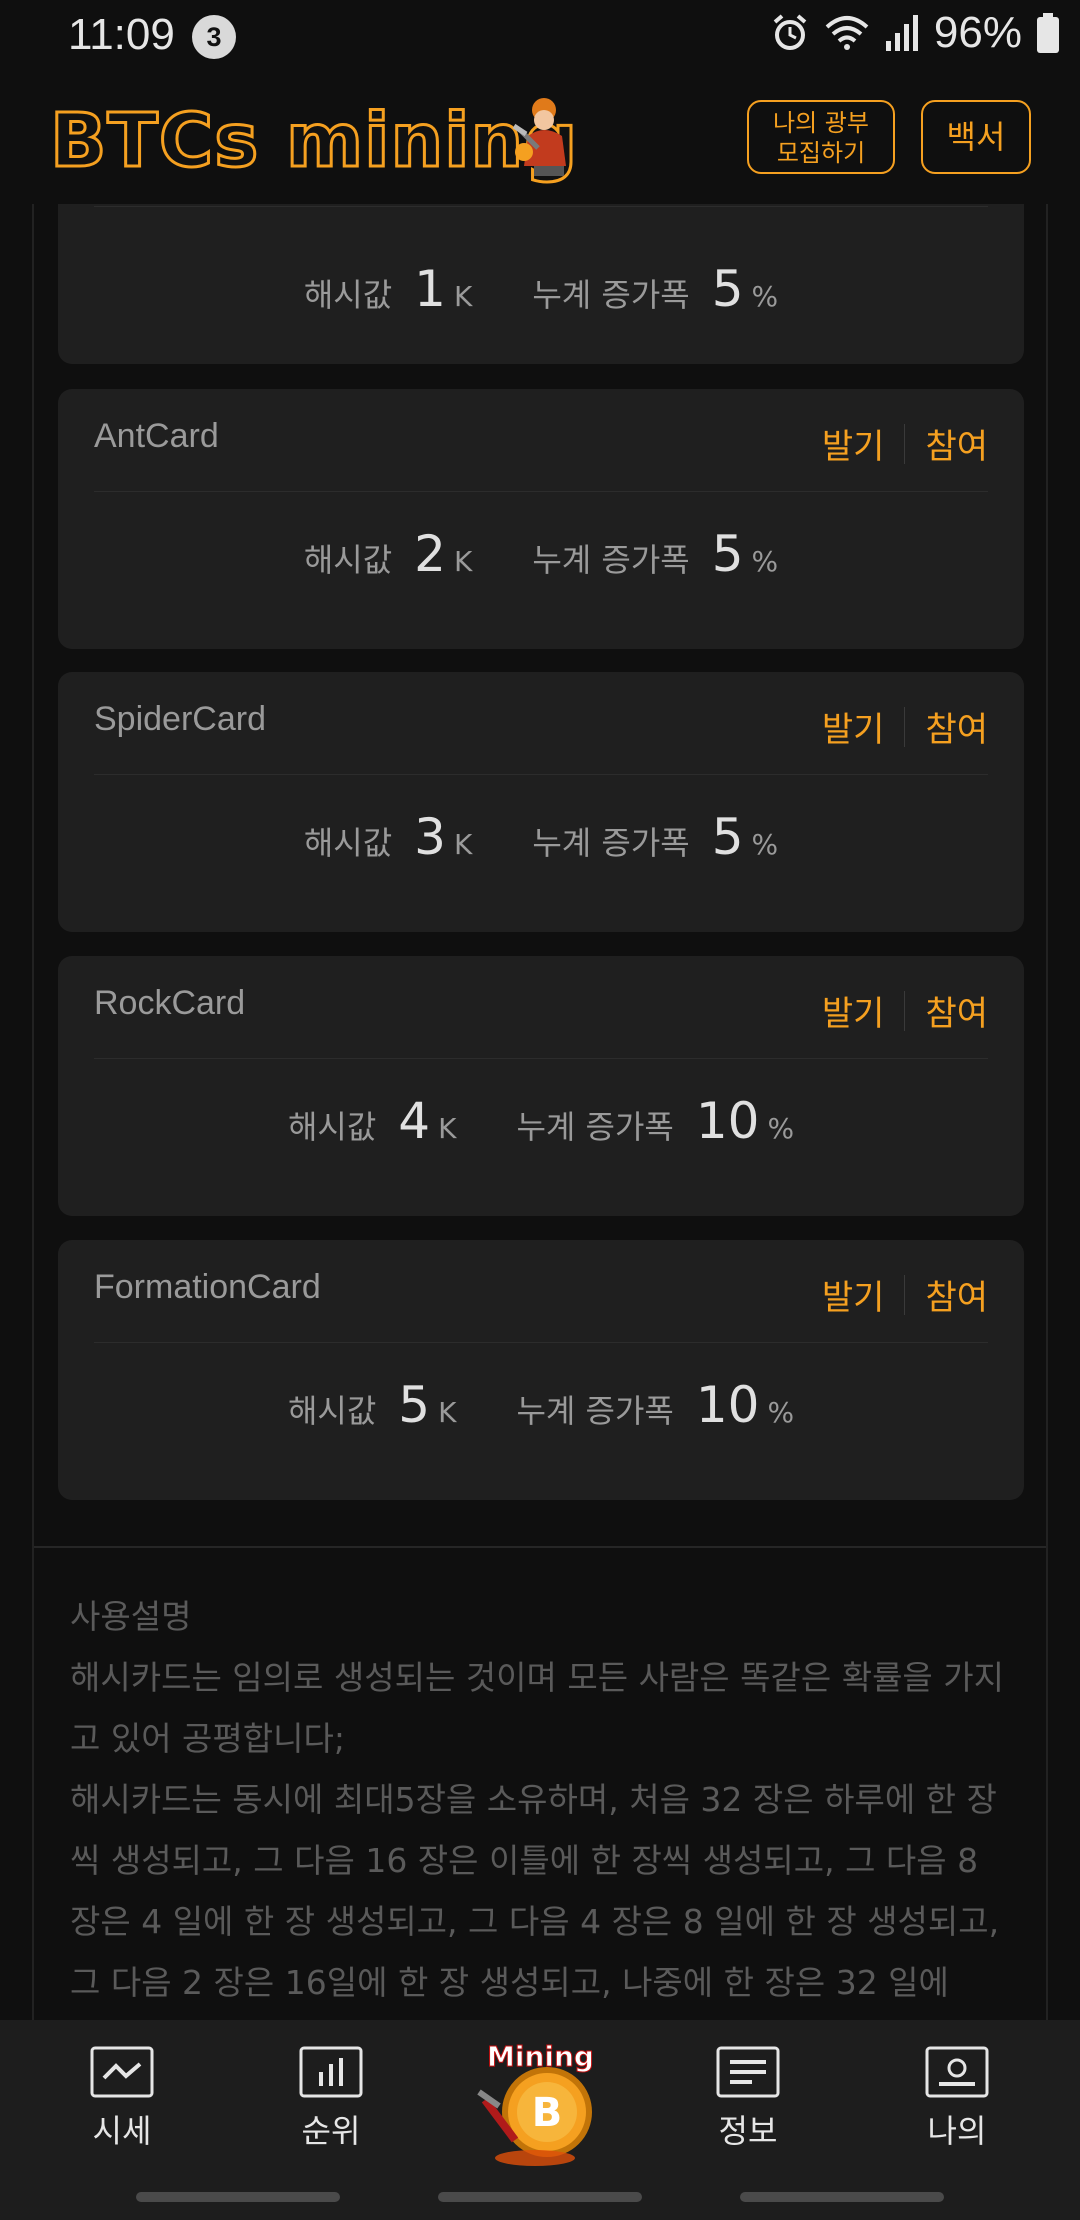 This screenshot has width=1080, height=2220. What do you see at coordinates (122, 2131) in the screenshot?
I see `nav-market-label: 시세` at bounding box center [122, 2131].